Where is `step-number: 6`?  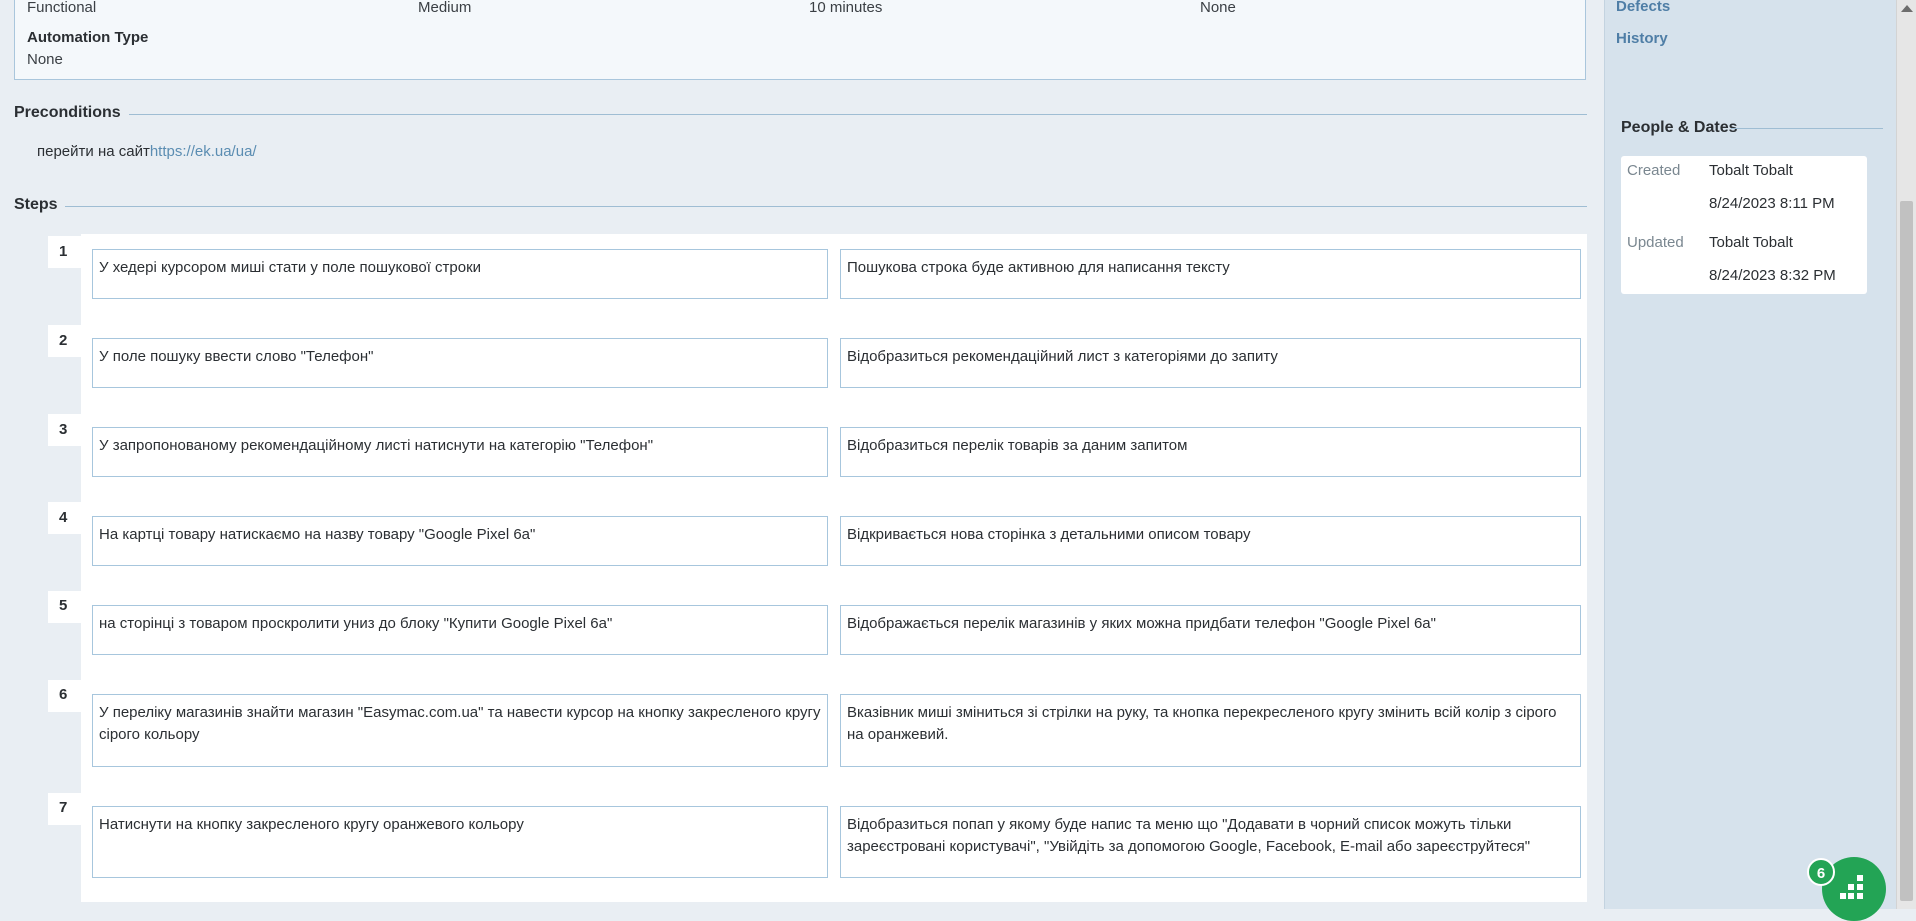
step-number: 6 is located at coordinates (63, 694).